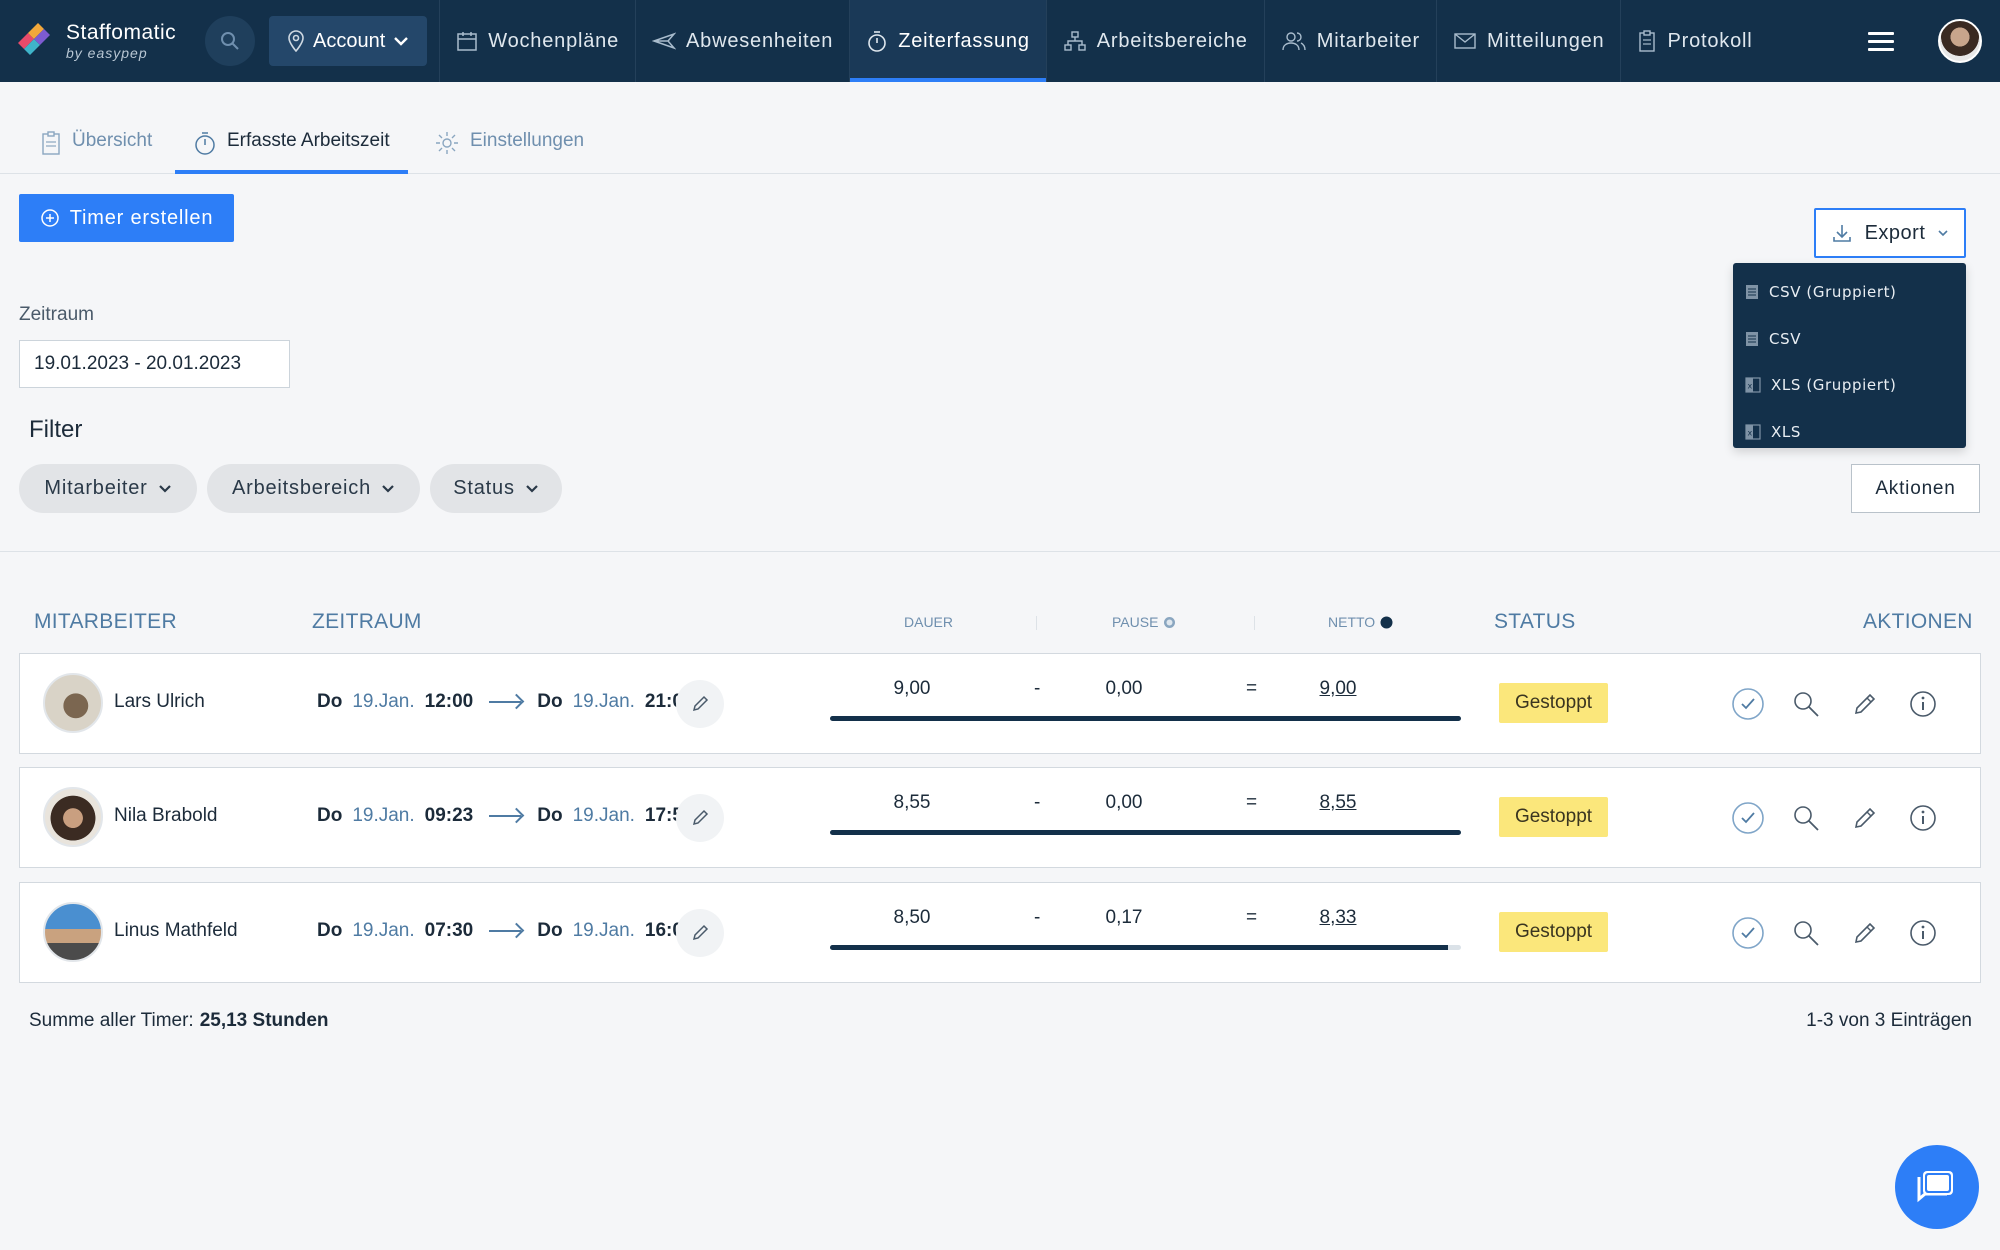 The image size is (2000, 1250). I want to click on gear-icon, so click(447, 143).